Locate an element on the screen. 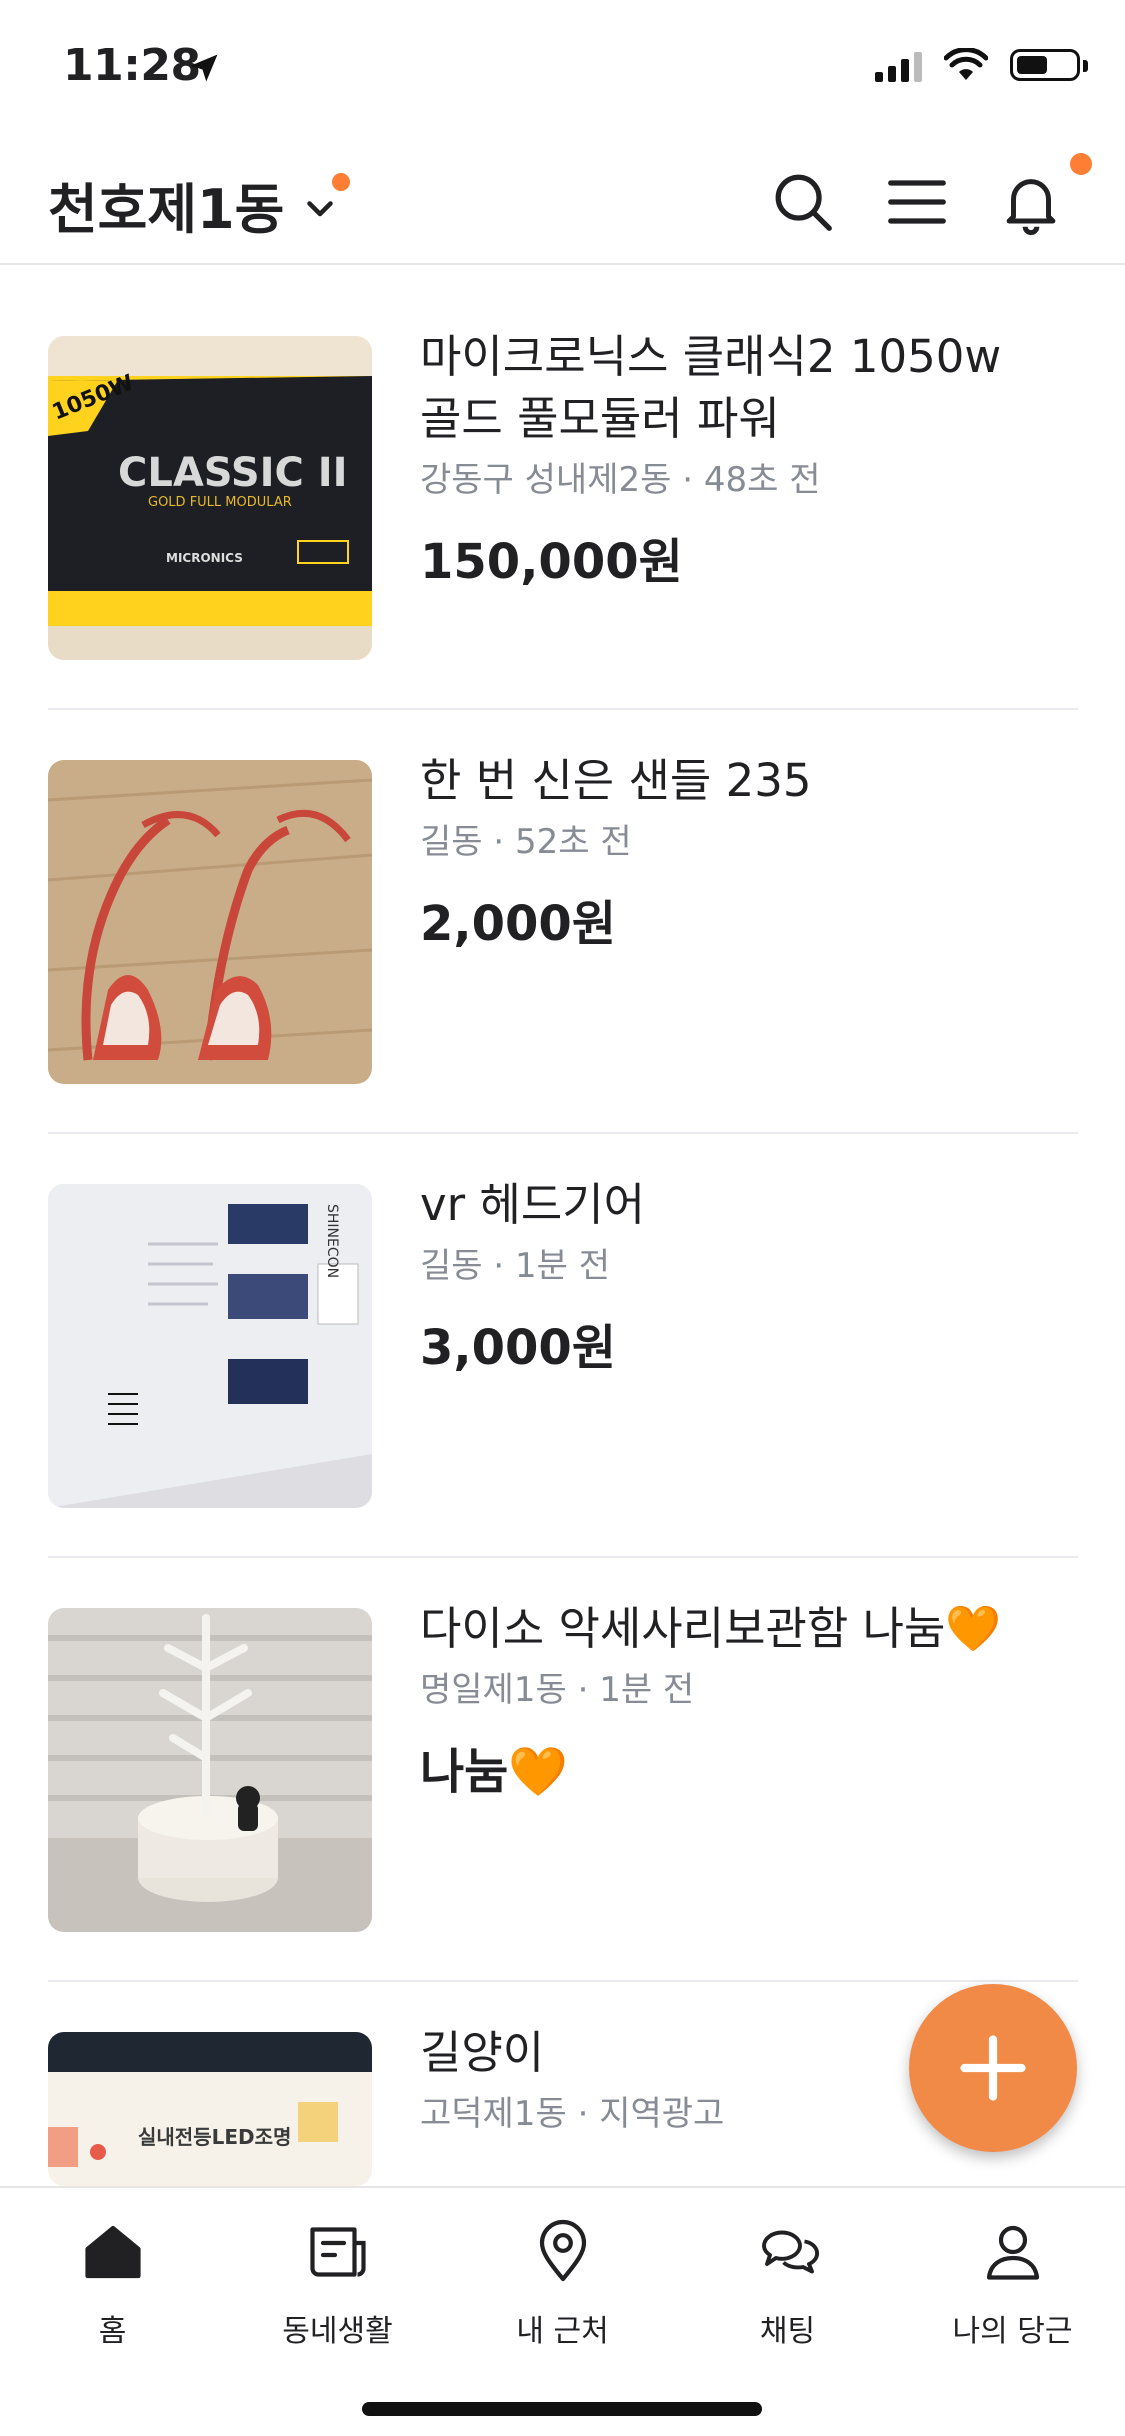 This screenshot has height=2436, width=1125. chat-icon is located at coordinates (790, 2252).